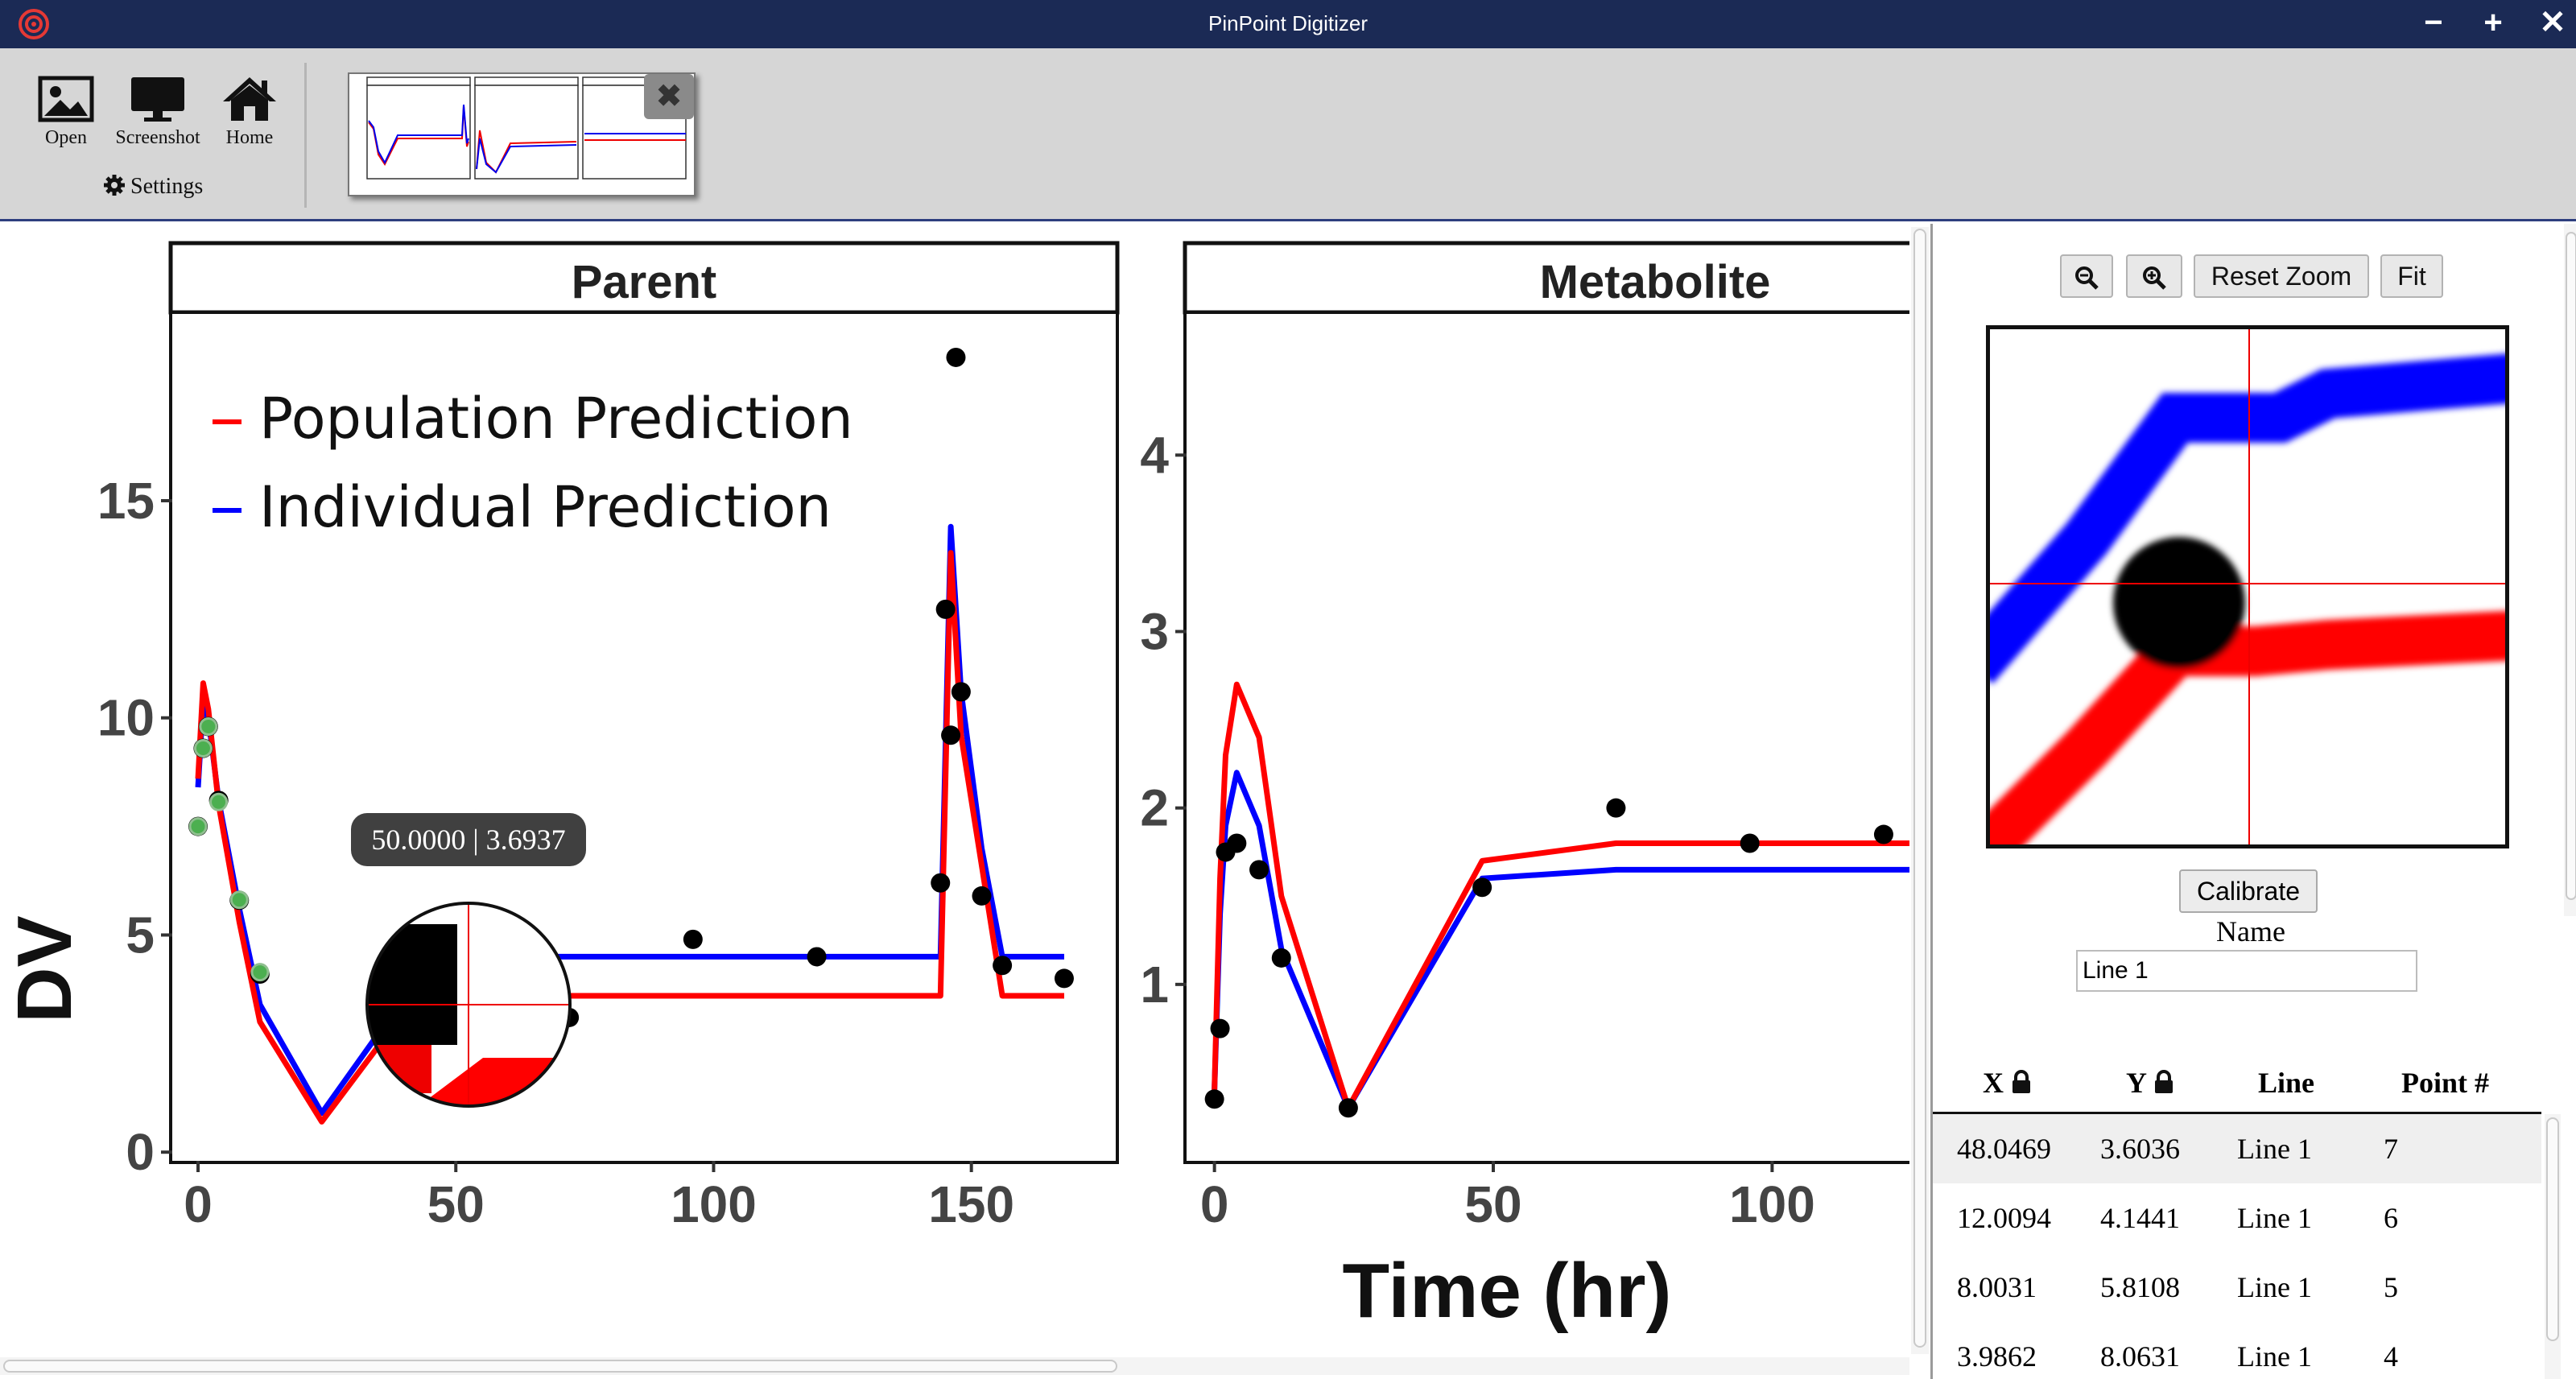 Image resolution: width=2576 pixels, height=1379 pixels. What do you see at coordinates (45, 968) in the screenshot?
I see `y-axis-label: DV` at bounding box center [45, 968].